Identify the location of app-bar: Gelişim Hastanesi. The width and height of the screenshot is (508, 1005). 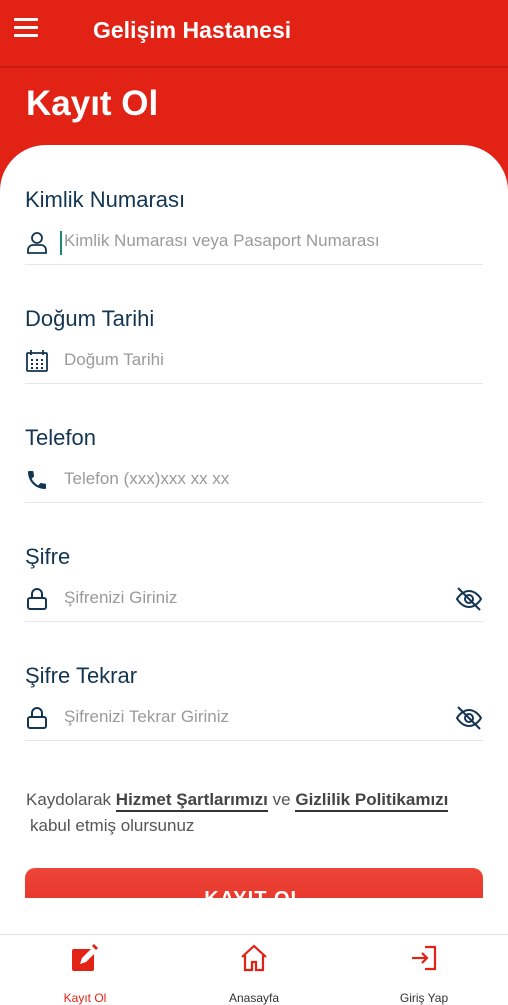
(254, 33).